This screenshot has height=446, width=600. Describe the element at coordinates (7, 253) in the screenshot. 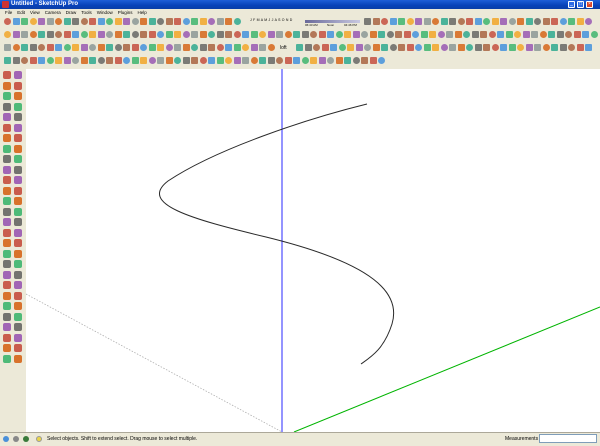

I see `scale-icon` at that location.